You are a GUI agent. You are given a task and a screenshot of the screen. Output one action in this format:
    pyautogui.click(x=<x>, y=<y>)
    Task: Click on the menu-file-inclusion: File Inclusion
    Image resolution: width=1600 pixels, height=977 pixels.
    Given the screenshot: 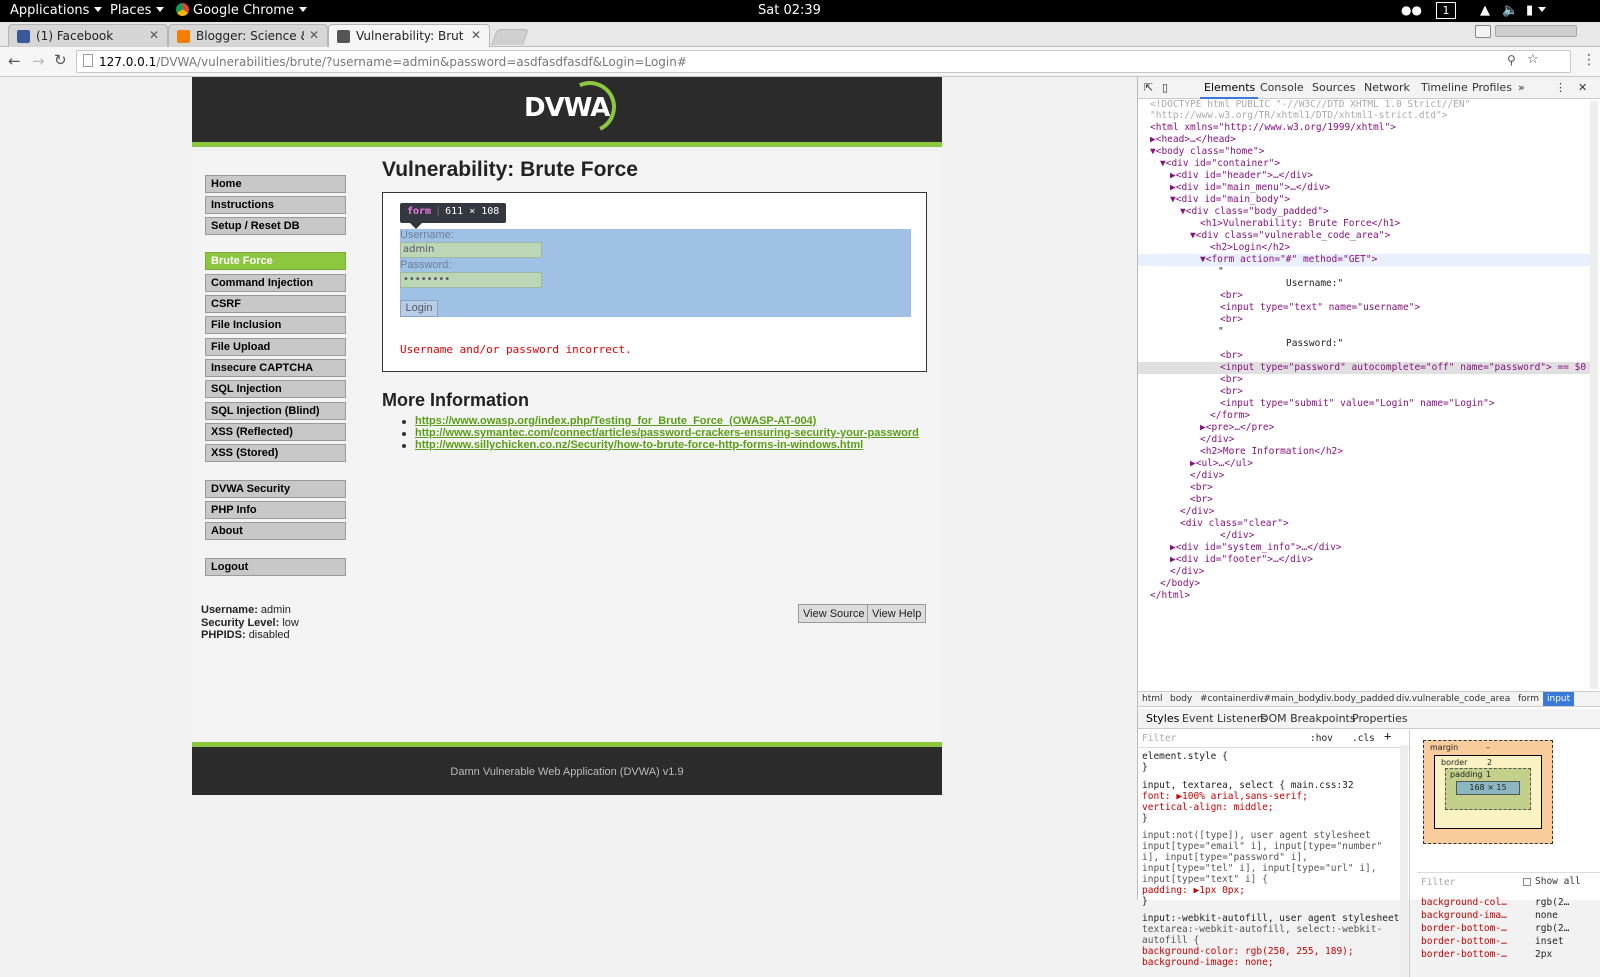 What is the action you would take?
    pyautogui.click(x=275, y=325)
    